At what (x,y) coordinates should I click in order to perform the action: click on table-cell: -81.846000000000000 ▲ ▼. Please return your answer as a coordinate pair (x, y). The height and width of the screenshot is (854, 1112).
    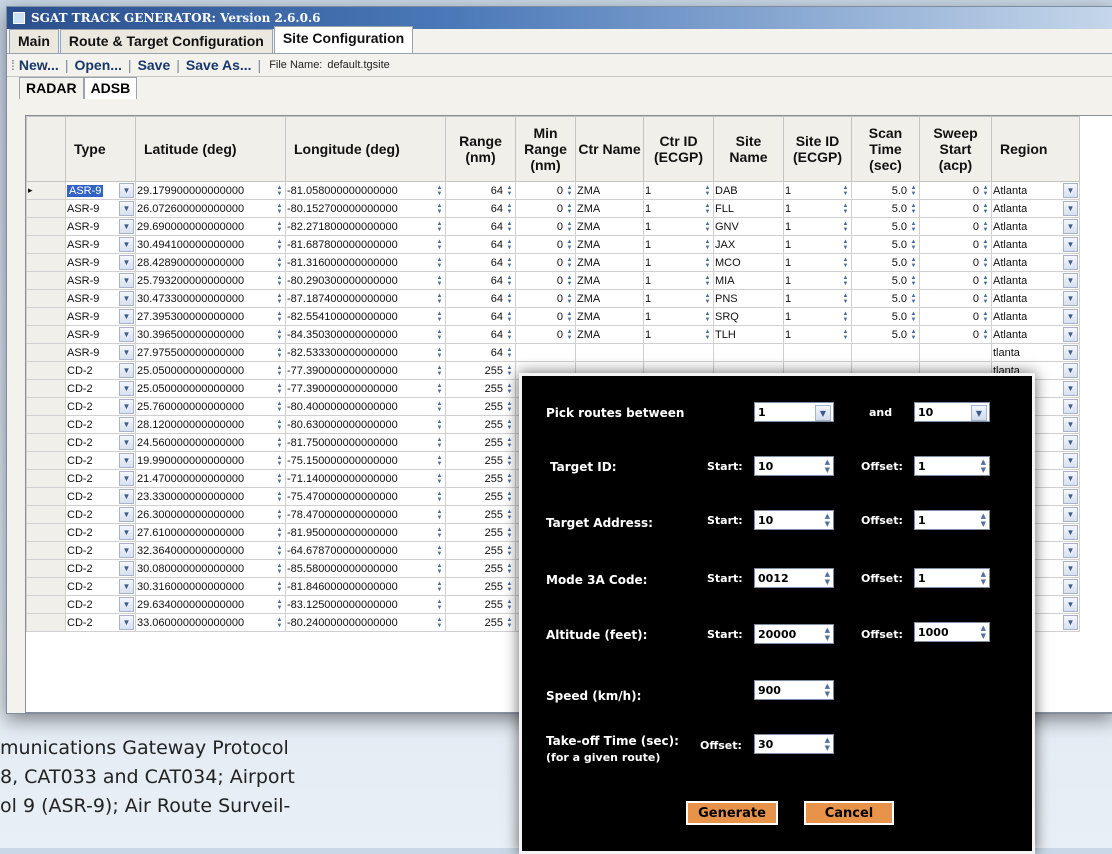
    Looking at the image, I should click on (365, 586).